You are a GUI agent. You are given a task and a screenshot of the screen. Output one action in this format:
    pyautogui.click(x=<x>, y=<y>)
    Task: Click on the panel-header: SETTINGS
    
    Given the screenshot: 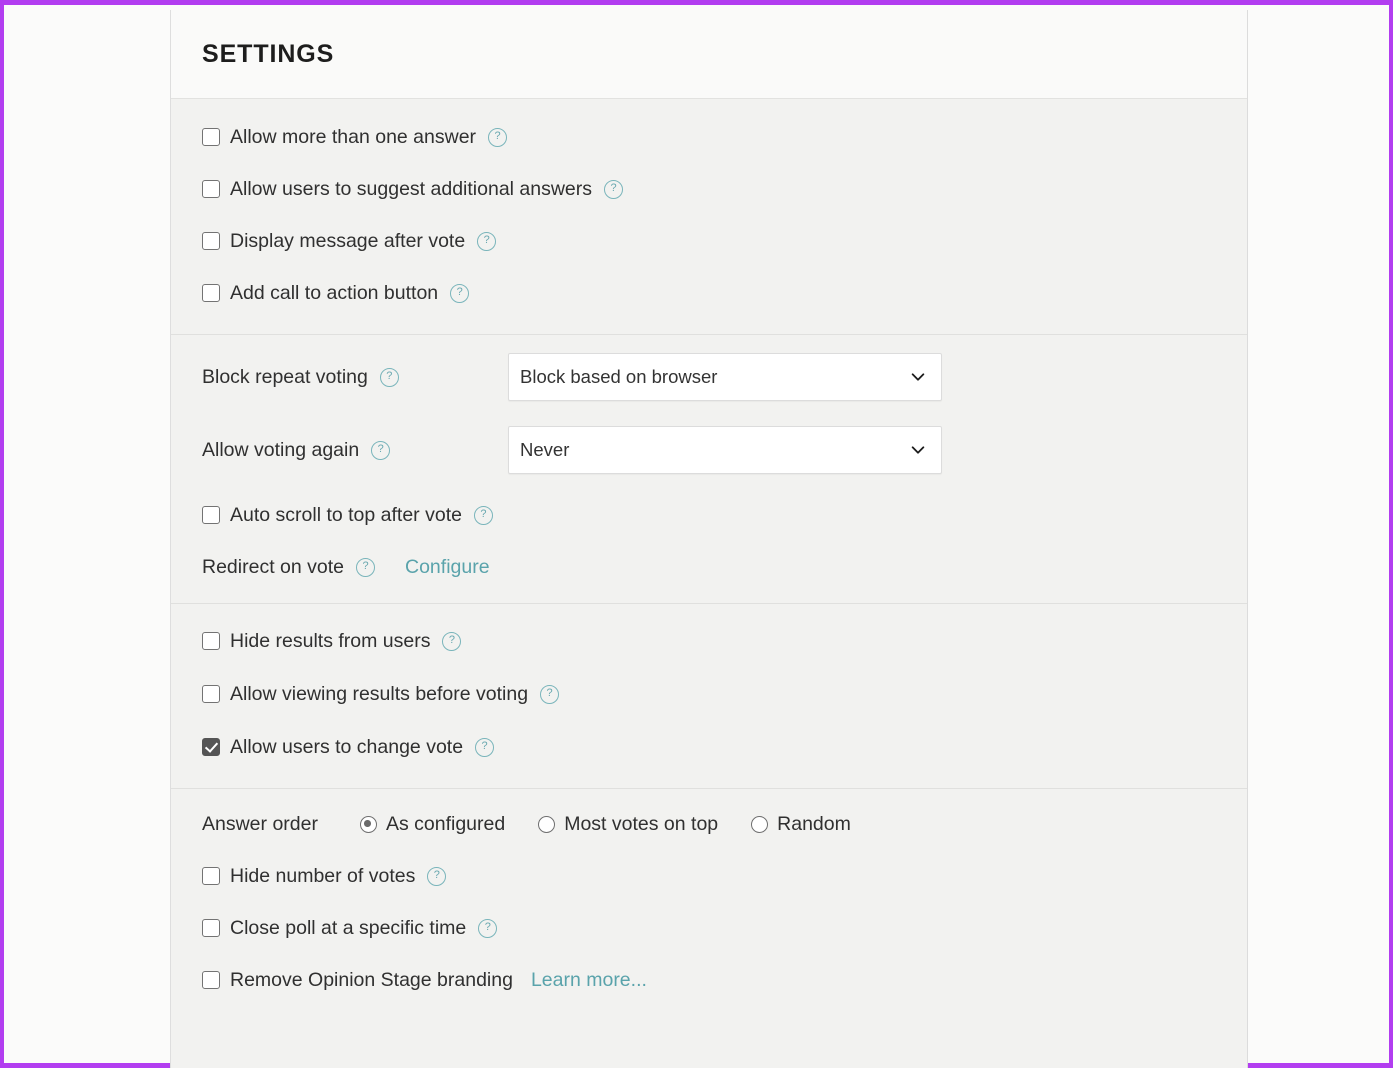 What is the action you would take?
    pyautogui.click(x=709, y=54)
    